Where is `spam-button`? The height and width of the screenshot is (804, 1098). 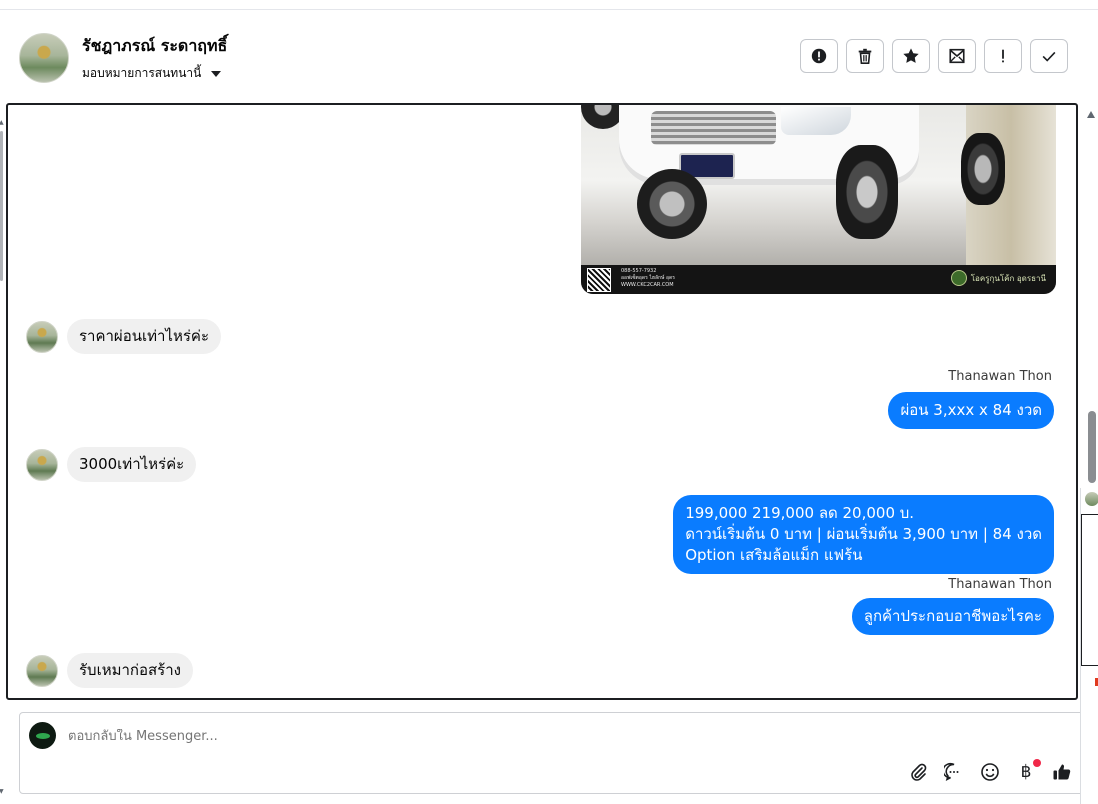
spam-button is located at coordinates (819, 56).